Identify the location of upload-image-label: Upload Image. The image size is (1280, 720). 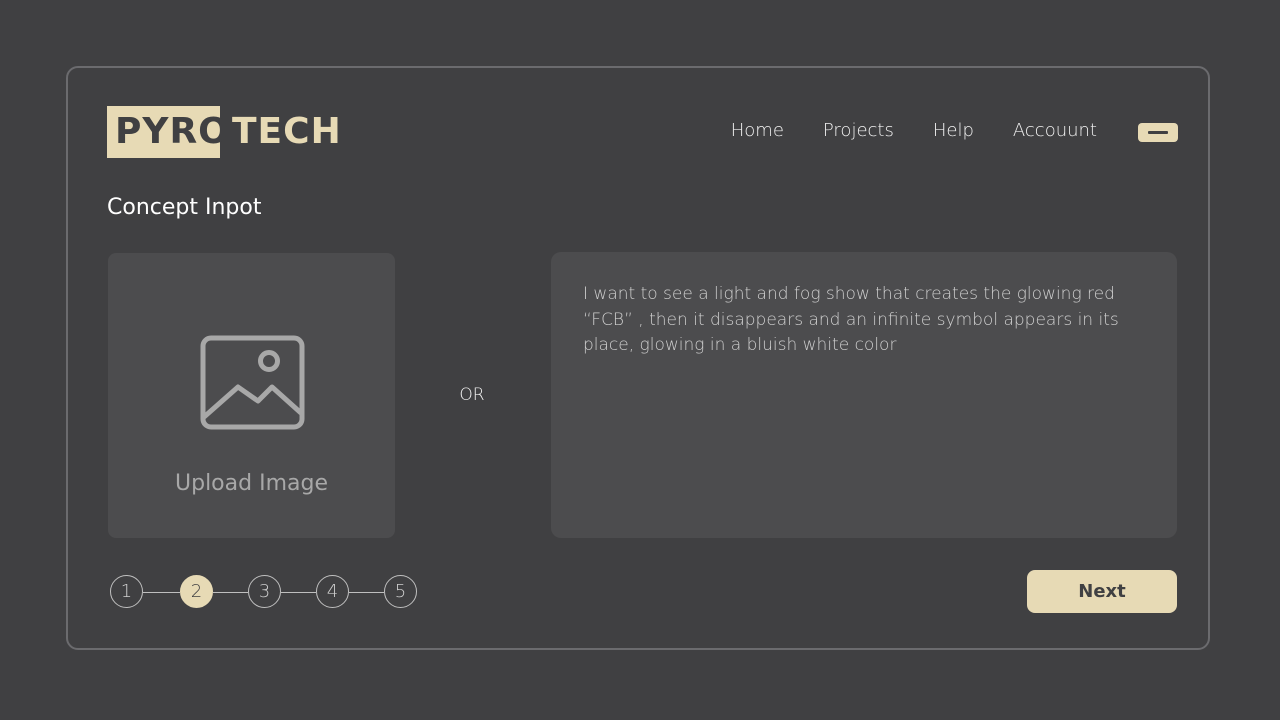
(251, 483).